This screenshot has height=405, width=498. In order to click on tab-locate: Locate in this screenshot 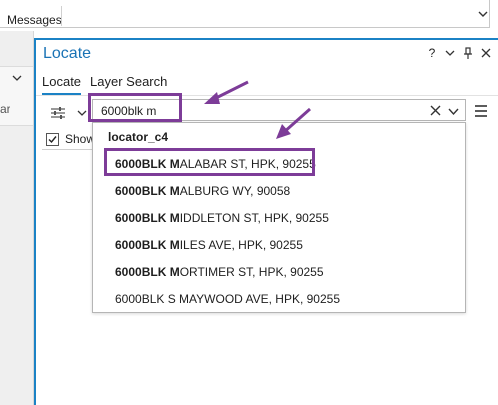, I will do `click(62, 84)`.